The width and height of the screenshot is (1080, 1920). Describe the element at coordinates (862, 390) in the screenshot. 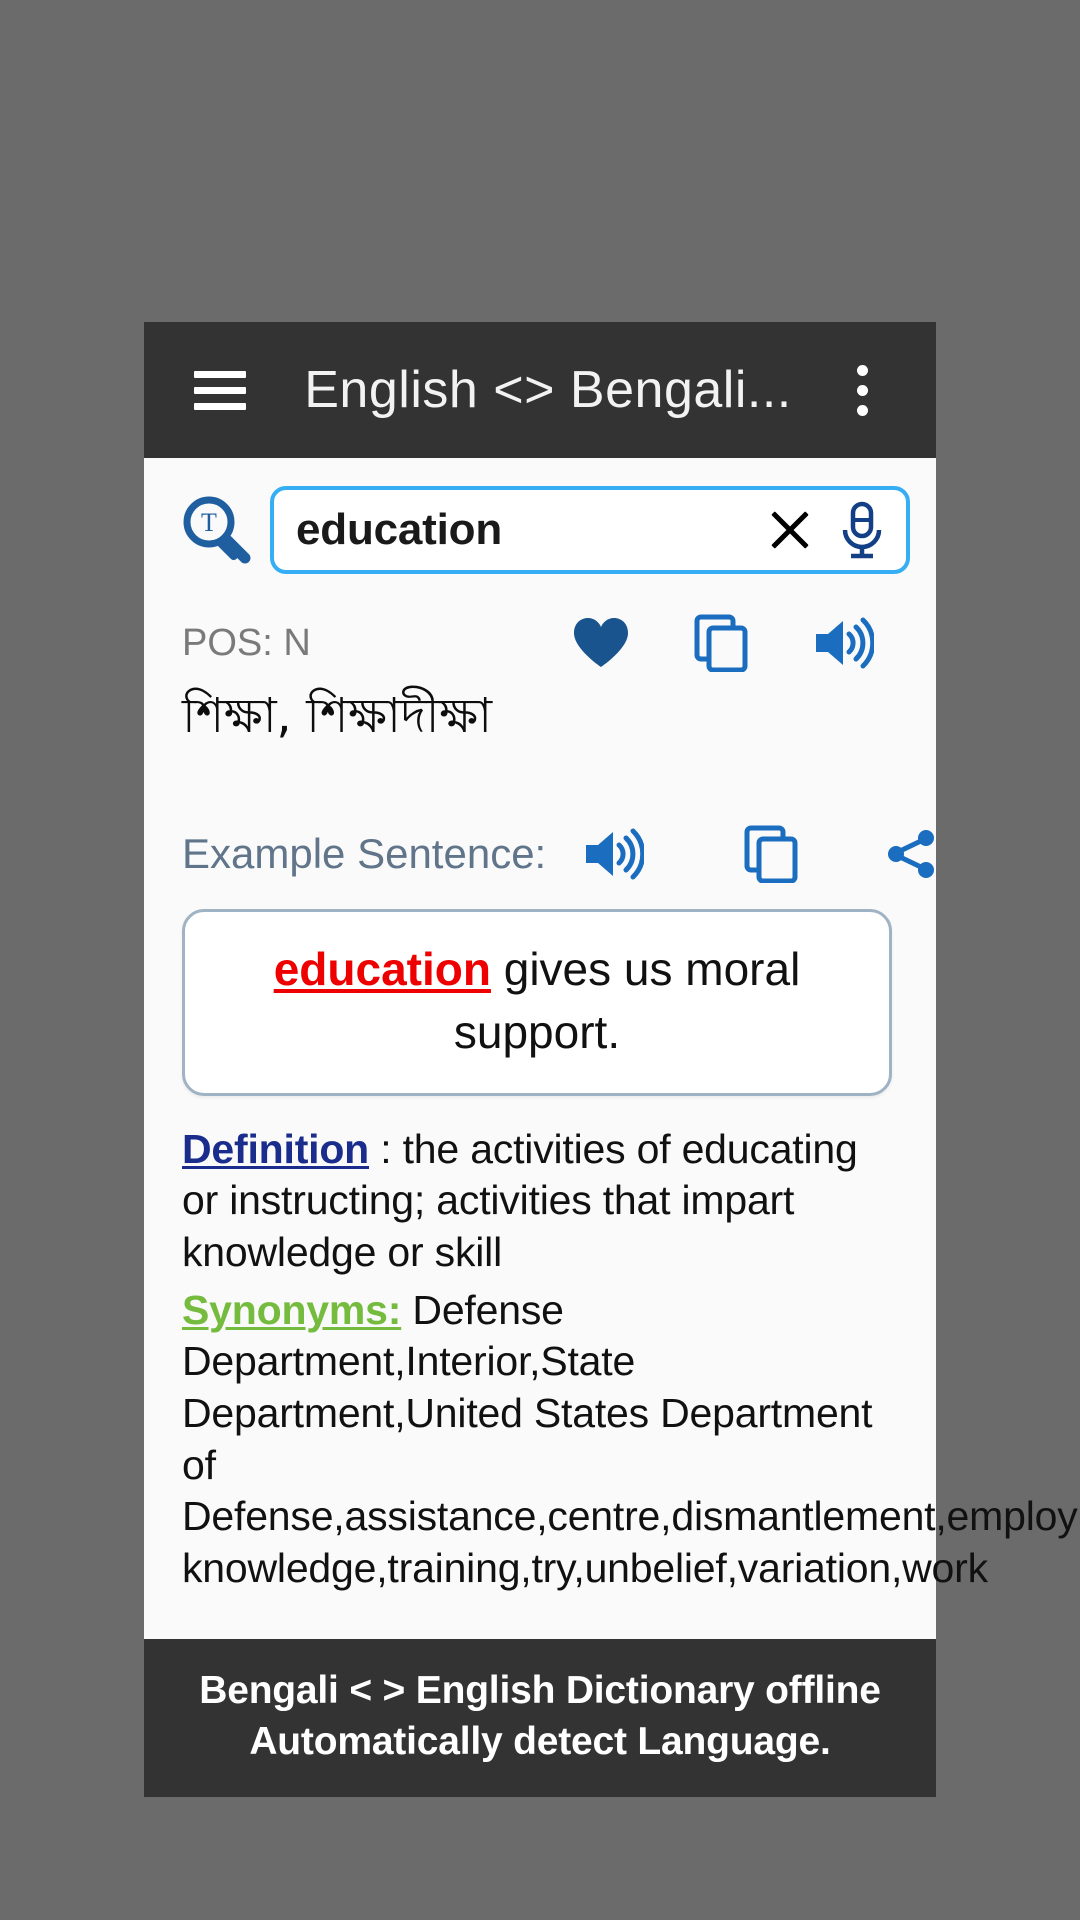

I see `more-vert-icon` at that location.